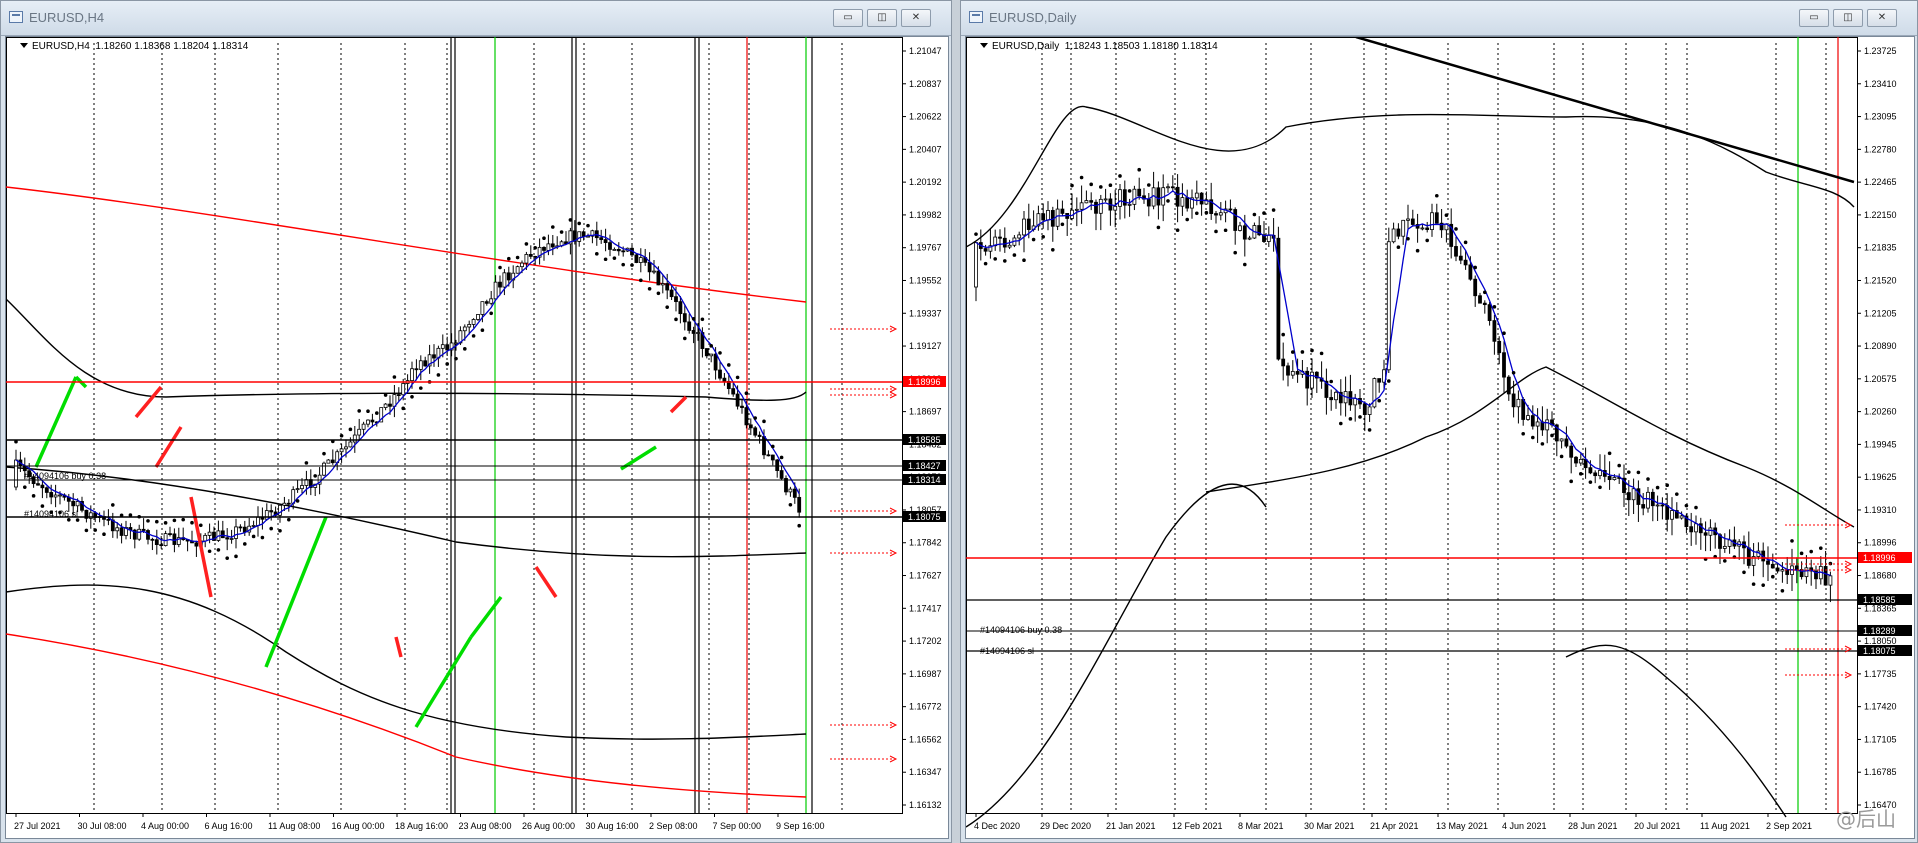 The height and width of the screenshot is (843, 1918). What do you see at coordinates (925, 313) in the screenshot?
I see `price-axis-label: 1.19337` at bounding box center [925, 313].